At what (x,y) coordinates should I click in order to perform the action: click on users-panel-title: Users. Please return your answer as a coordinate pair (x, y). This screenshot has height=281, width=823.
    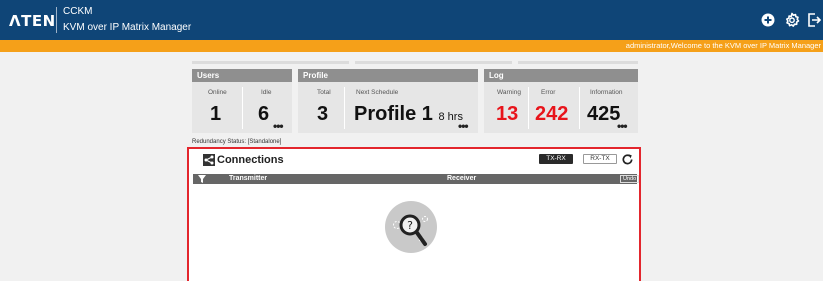
    Looking at the image, I should click on (242, 75).